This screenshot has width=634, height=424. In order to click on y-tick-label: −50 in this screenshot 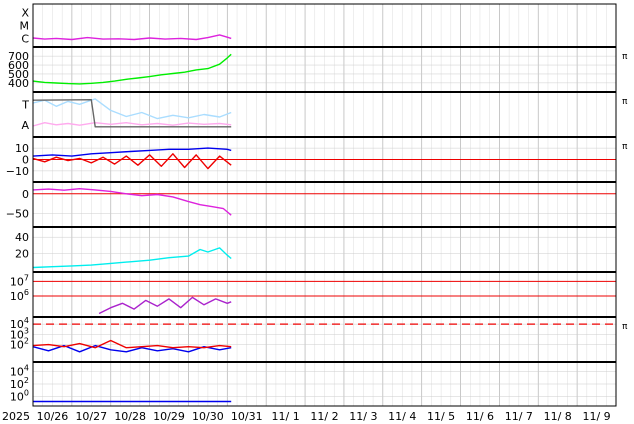, I will do `click(17, 213)`.